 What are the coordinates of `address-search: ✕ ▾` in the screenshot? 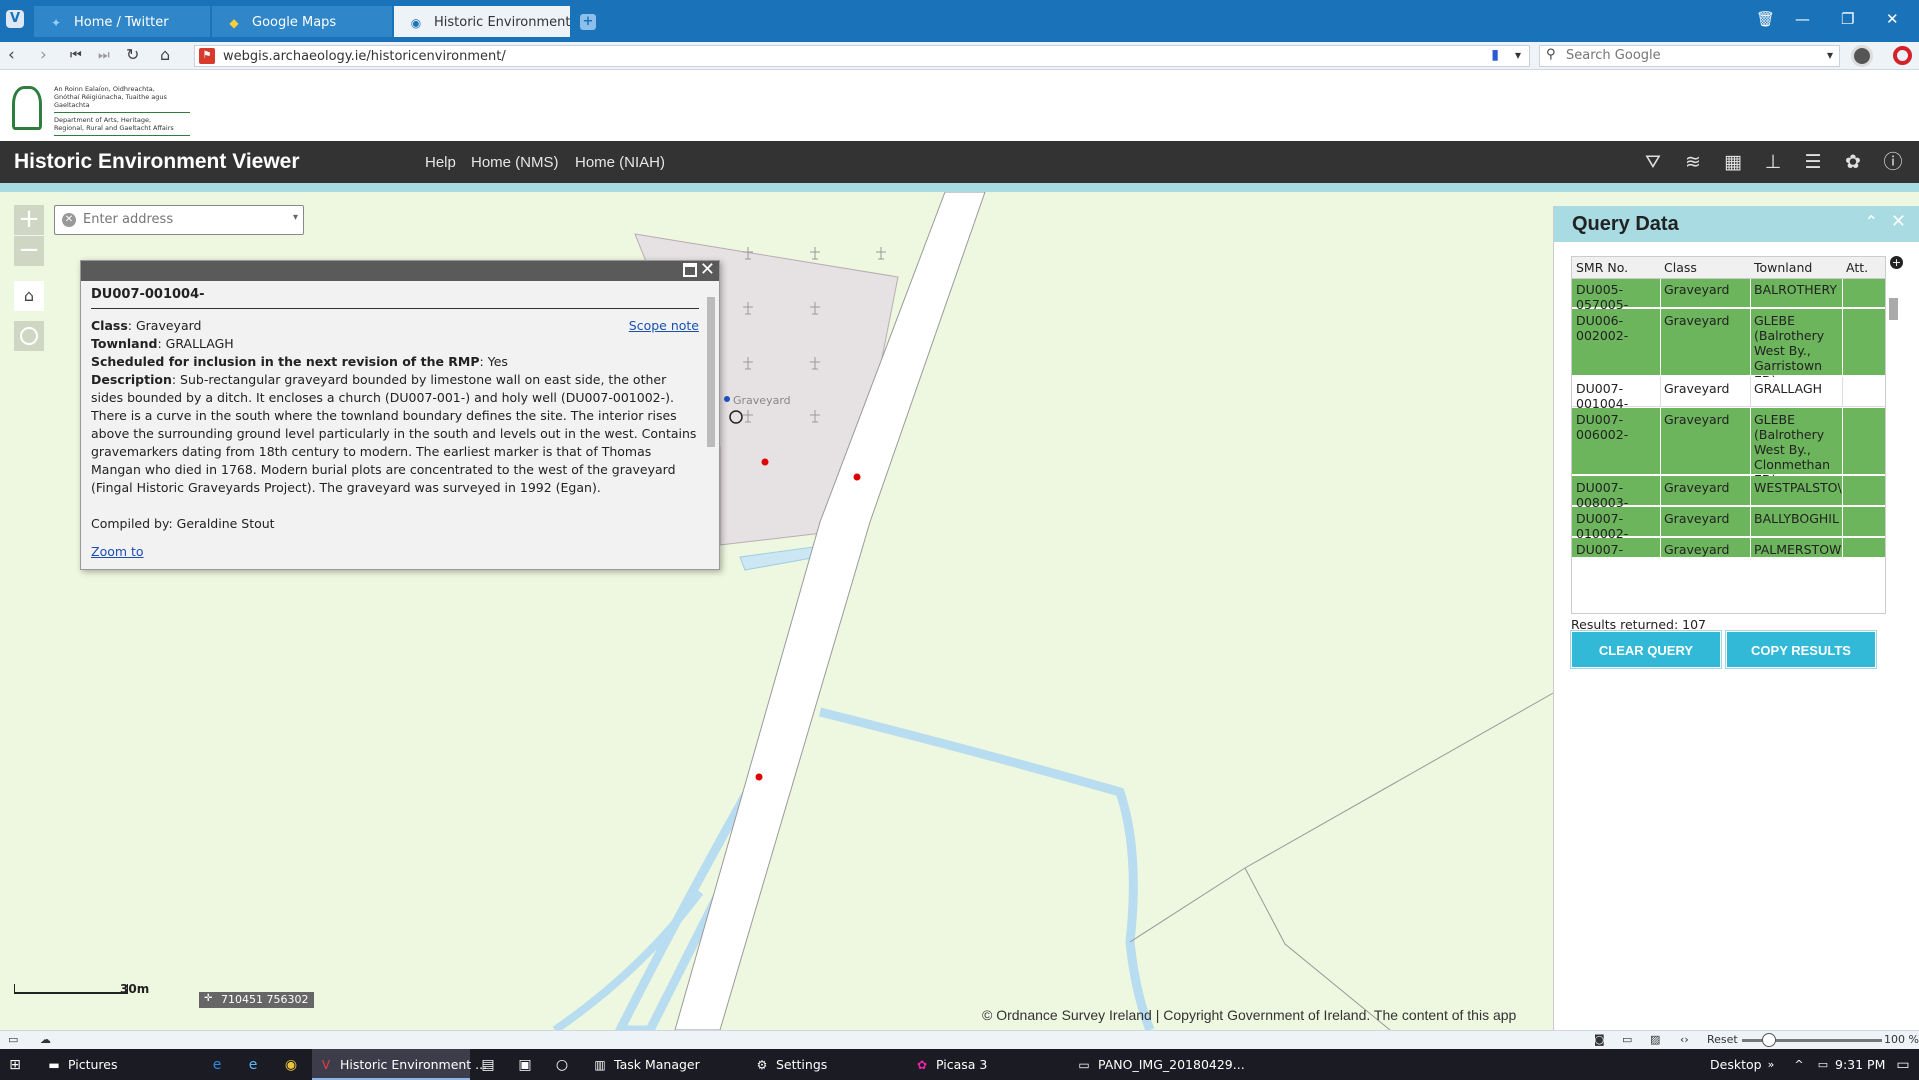 It's located at (179, 220).